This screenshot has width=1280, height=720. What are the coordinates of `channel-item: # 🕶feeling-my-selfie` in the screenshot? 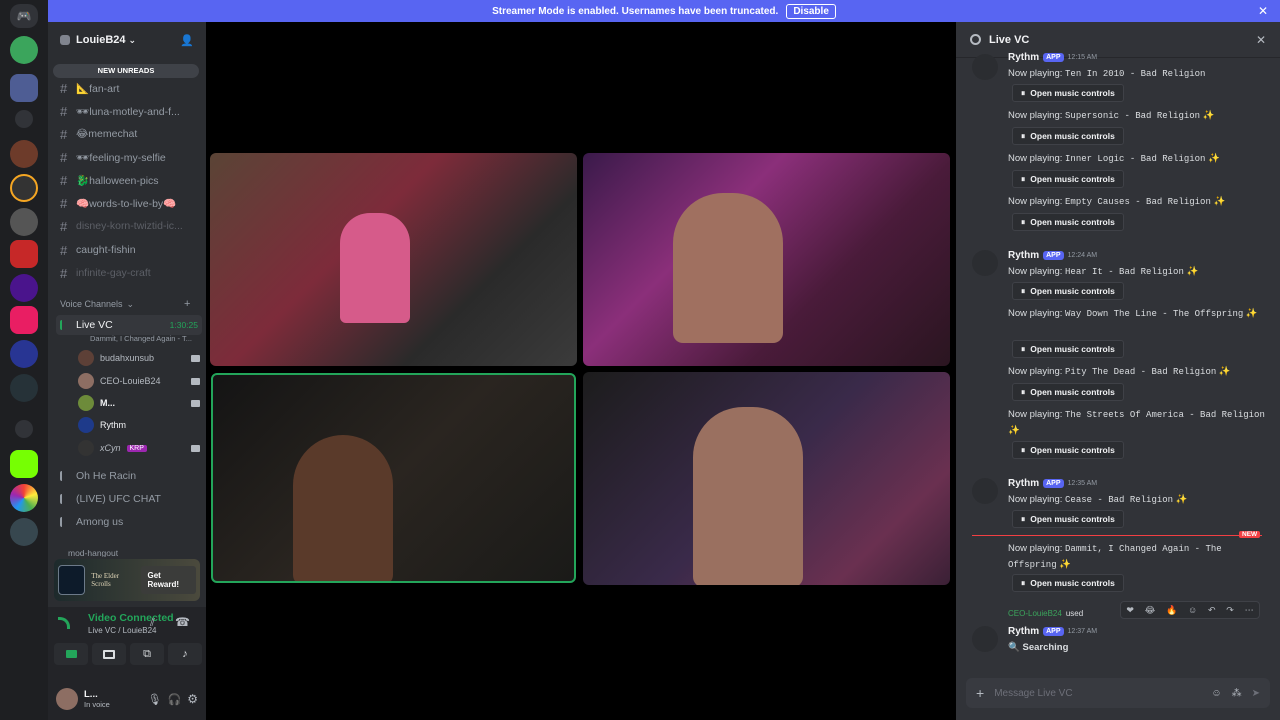 It's located at (129, 157).